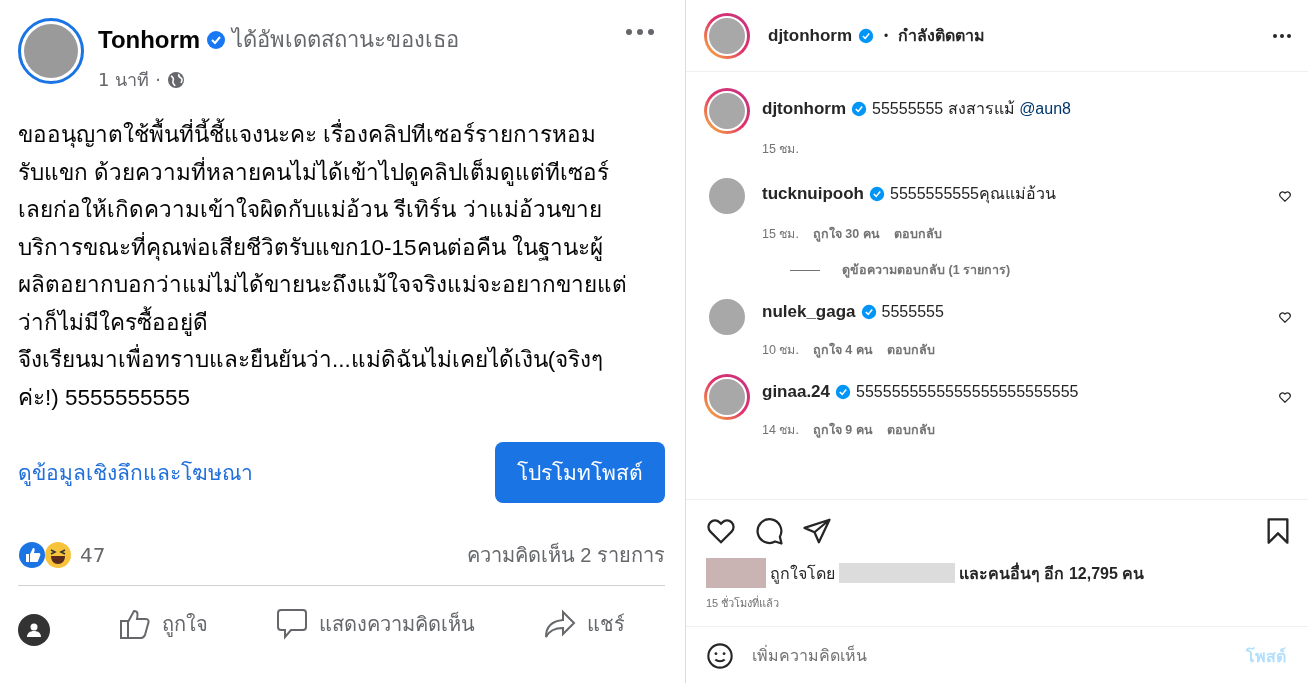 The height and width of the screenshot is (683, 1308). I want to click on comment-time: 14 ชม., so click(780, 430).